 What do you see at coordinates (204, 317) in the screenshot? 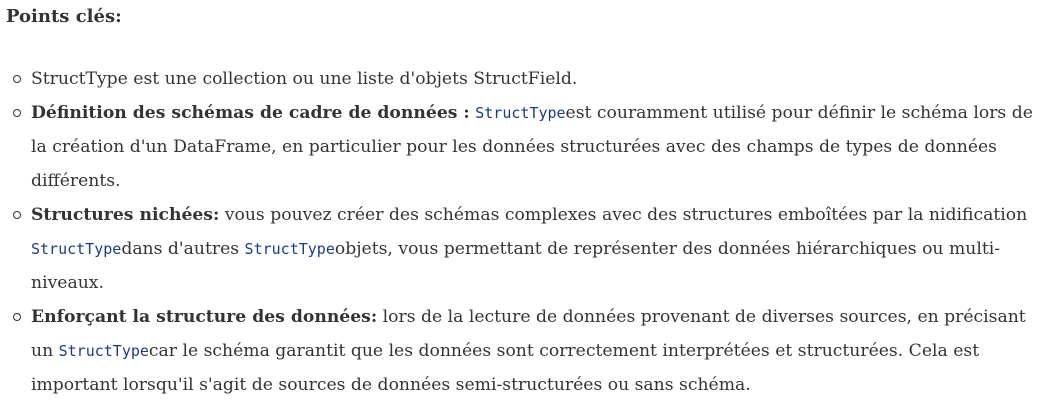
I see `item-title: Enforçant la structure des données:` at bounding box center [204, 317].